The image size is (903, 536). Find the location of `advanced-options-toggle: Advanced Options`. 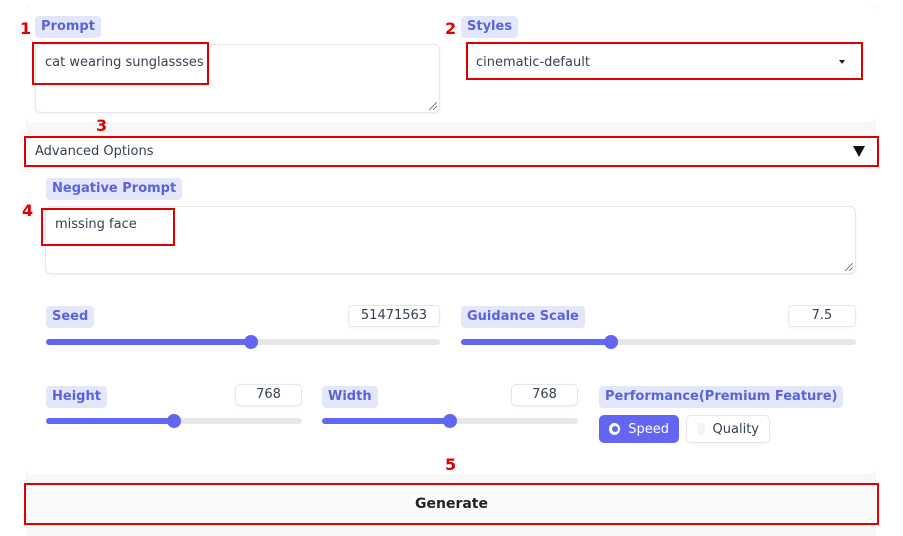

advanced-options-toggle: Advanced Options is located at coordinates (451, 151).